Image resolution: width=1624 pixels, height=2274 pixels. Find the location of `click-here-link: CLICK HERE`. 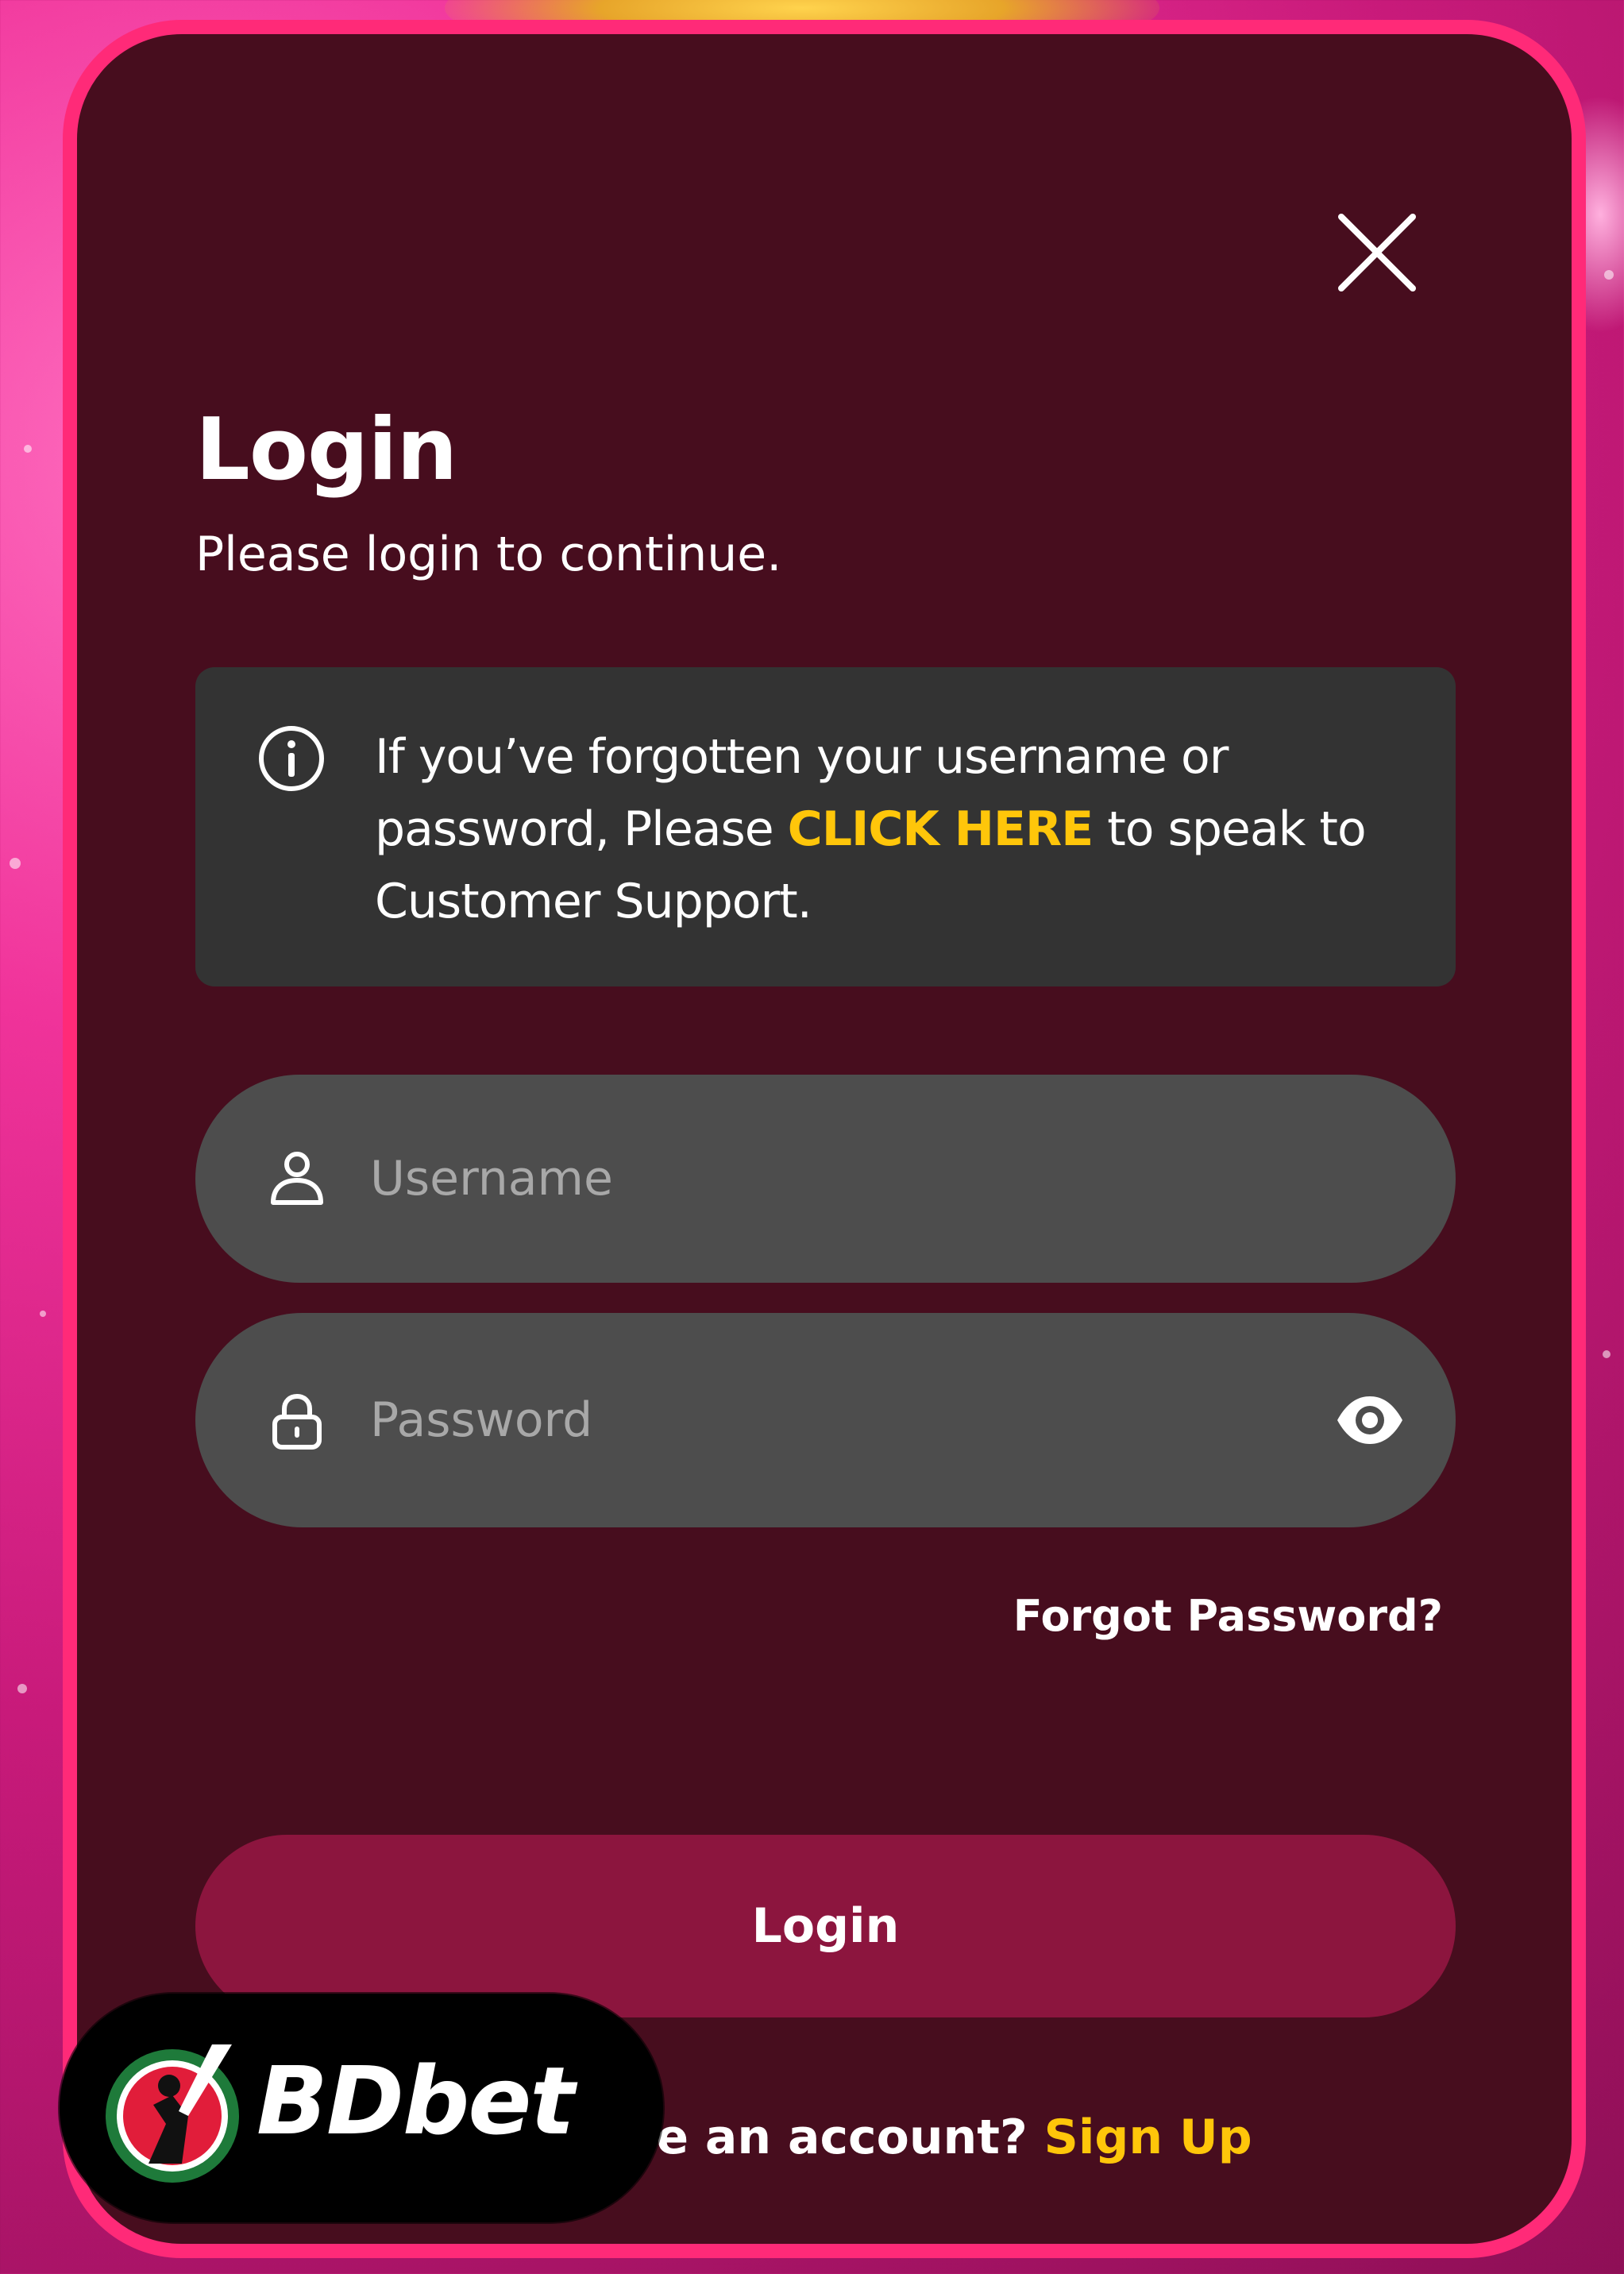

click-here-link: CLICK HERE is located at coordinates (941, 829).